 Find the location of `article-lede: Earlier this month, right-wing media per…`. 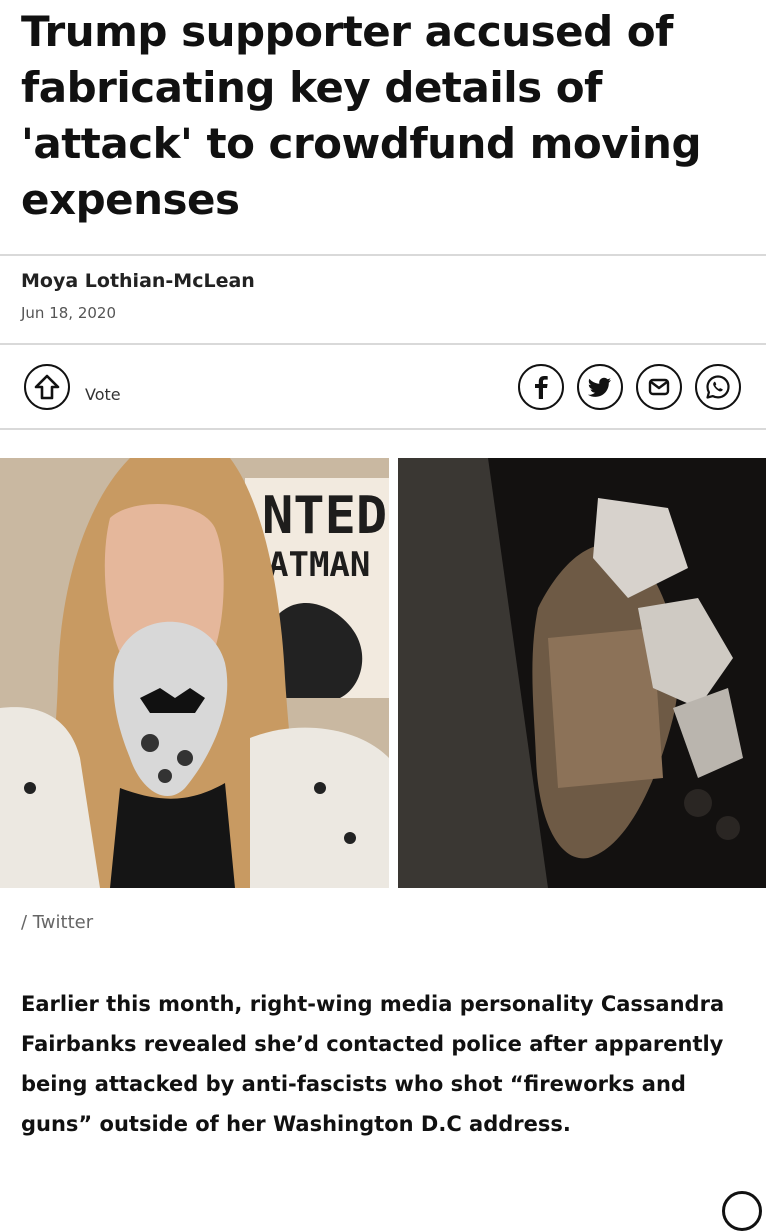

article-lede: Earlier this month, right-wing media per… is located at coordinates (373, 1064).